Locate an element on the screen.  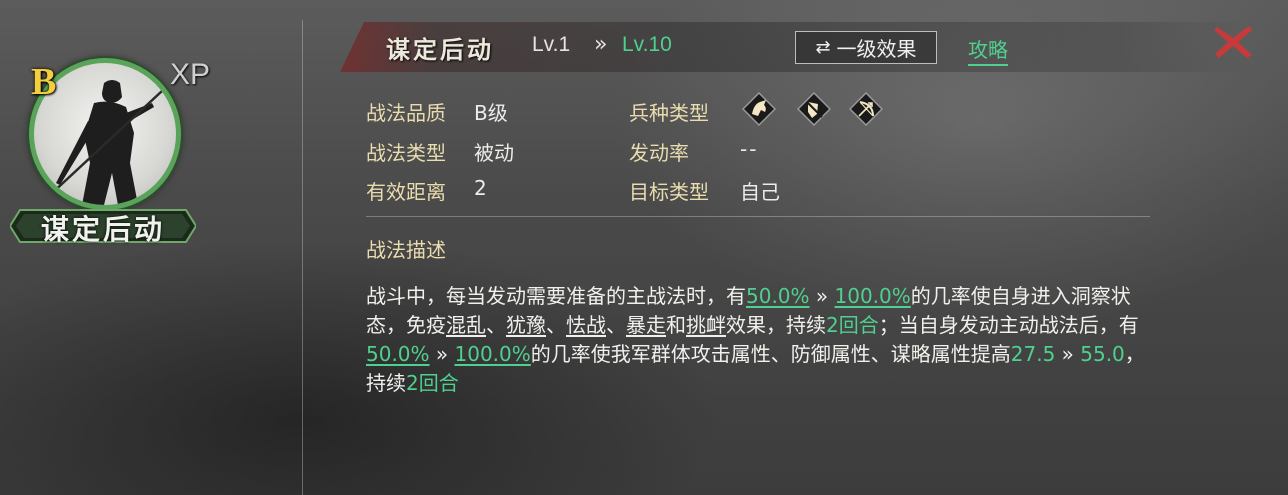
trigger-rate-value: -- is located at coordinates (749, 149).